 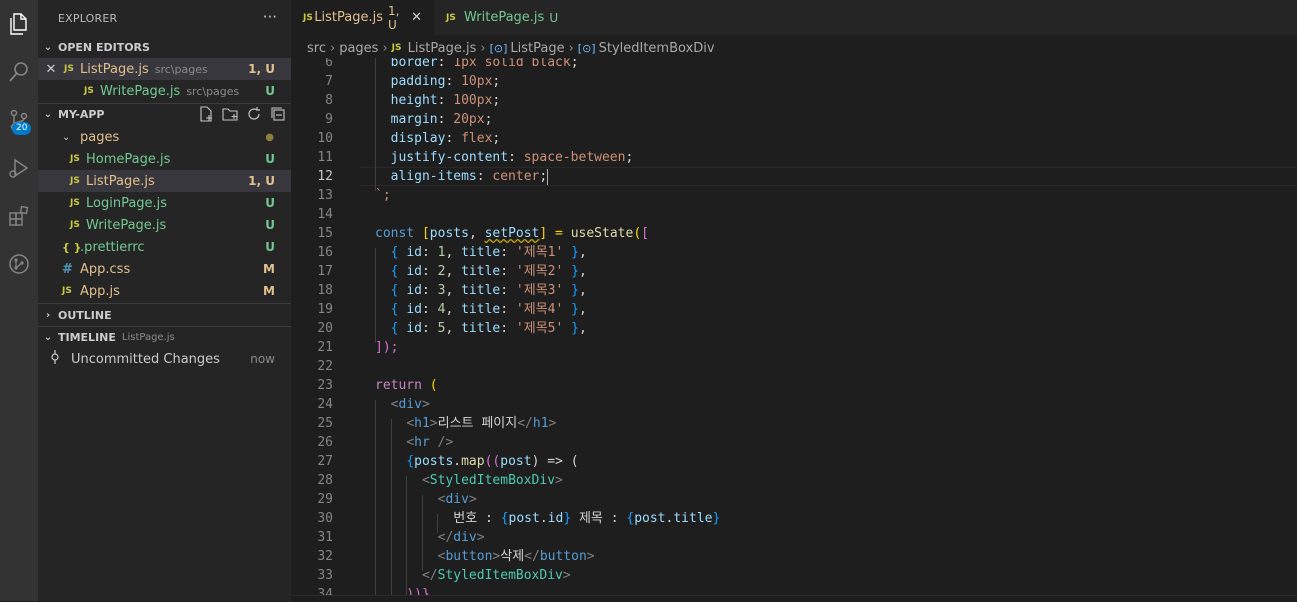 What do you see at coordinates (19, 300) in the screenshot?
I see `activity-bar: 20` at bounding box center [19, 300].